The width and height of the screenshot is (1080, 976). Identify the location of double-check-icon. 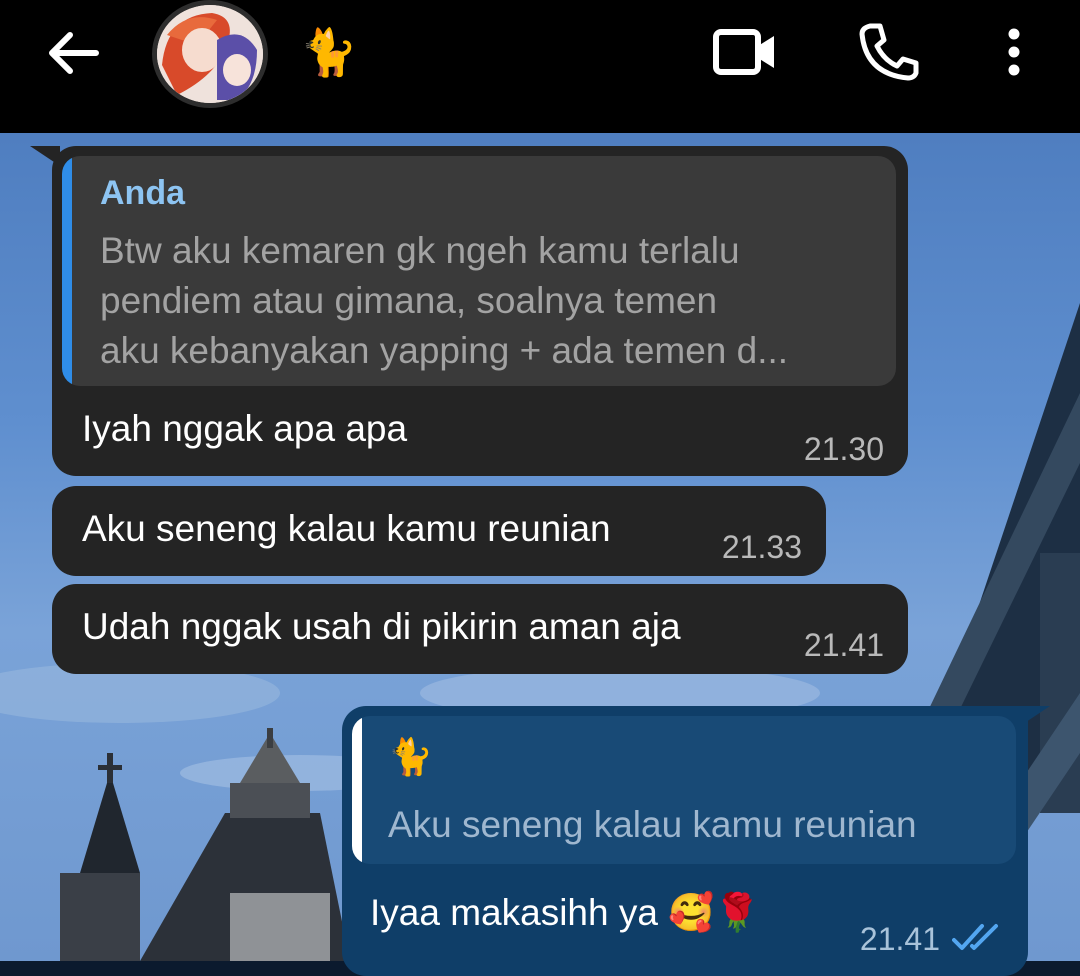
(975, 937).